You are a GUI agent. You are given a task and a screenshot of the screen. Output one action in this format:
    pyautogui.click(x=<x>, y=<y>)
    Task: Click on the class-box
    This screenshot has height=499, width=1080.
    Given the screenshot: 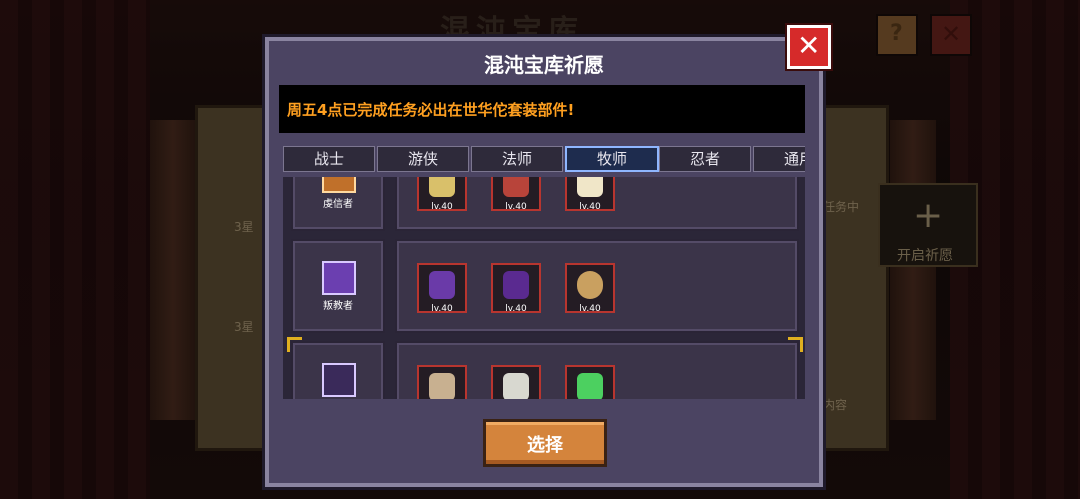 What is the action you would take?
    pyautogui.click(x=338, y=370)
    